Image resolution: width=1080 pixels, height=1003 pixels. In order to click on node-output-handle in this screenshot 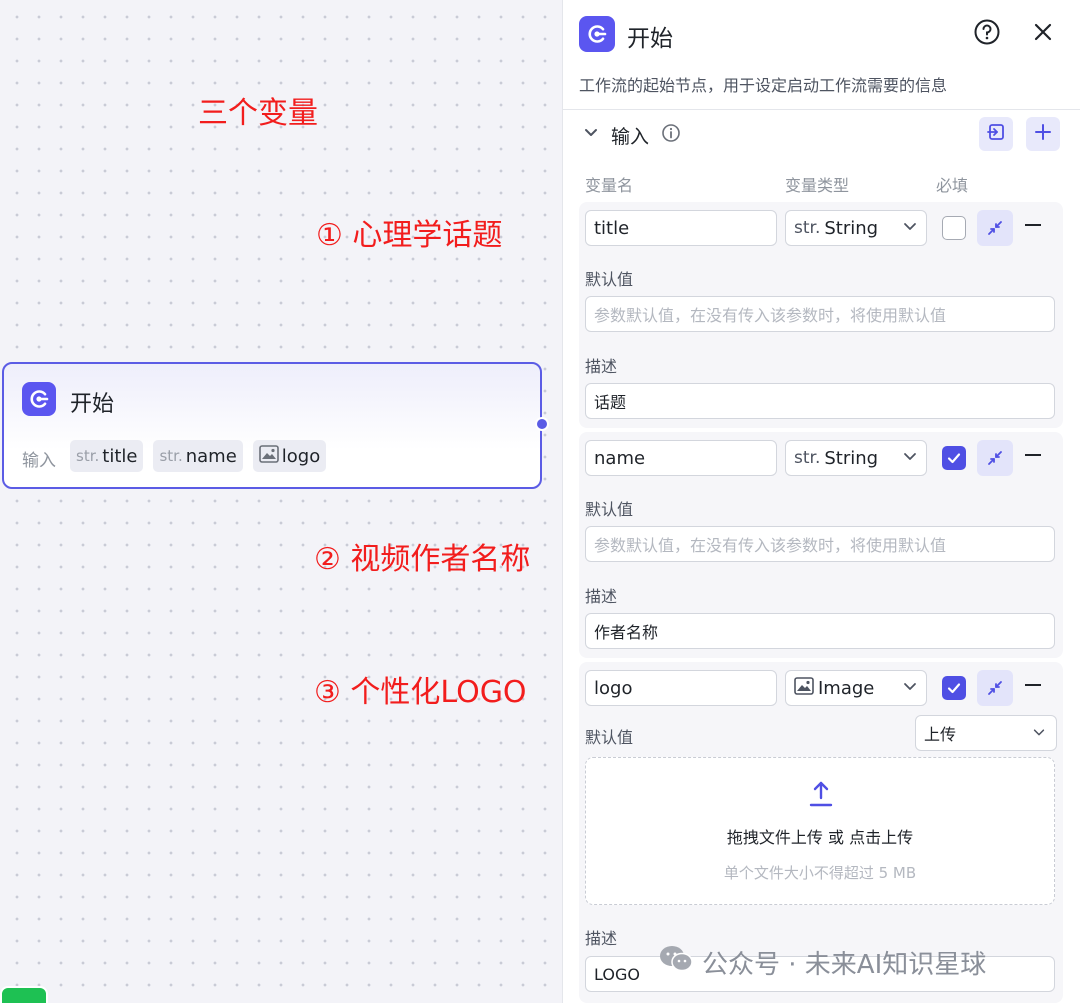, I will do `click(542, 424)`.